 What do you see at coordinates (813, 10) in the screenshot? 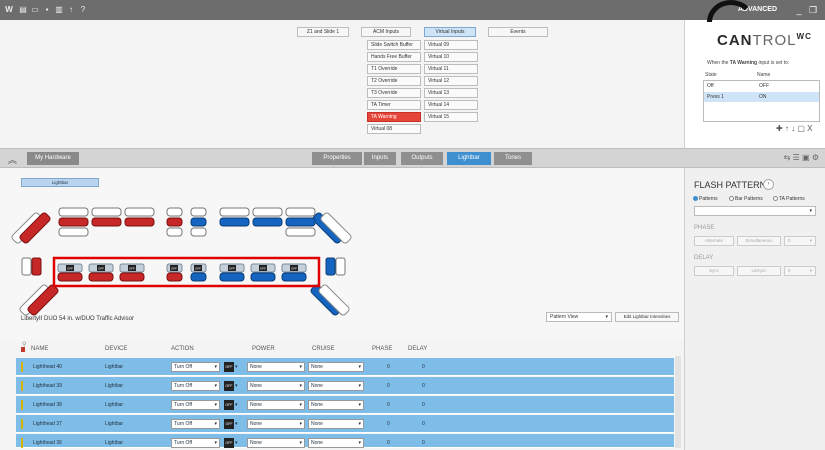
I see `restore-icon: ❐` at bounding box center [813, 10].